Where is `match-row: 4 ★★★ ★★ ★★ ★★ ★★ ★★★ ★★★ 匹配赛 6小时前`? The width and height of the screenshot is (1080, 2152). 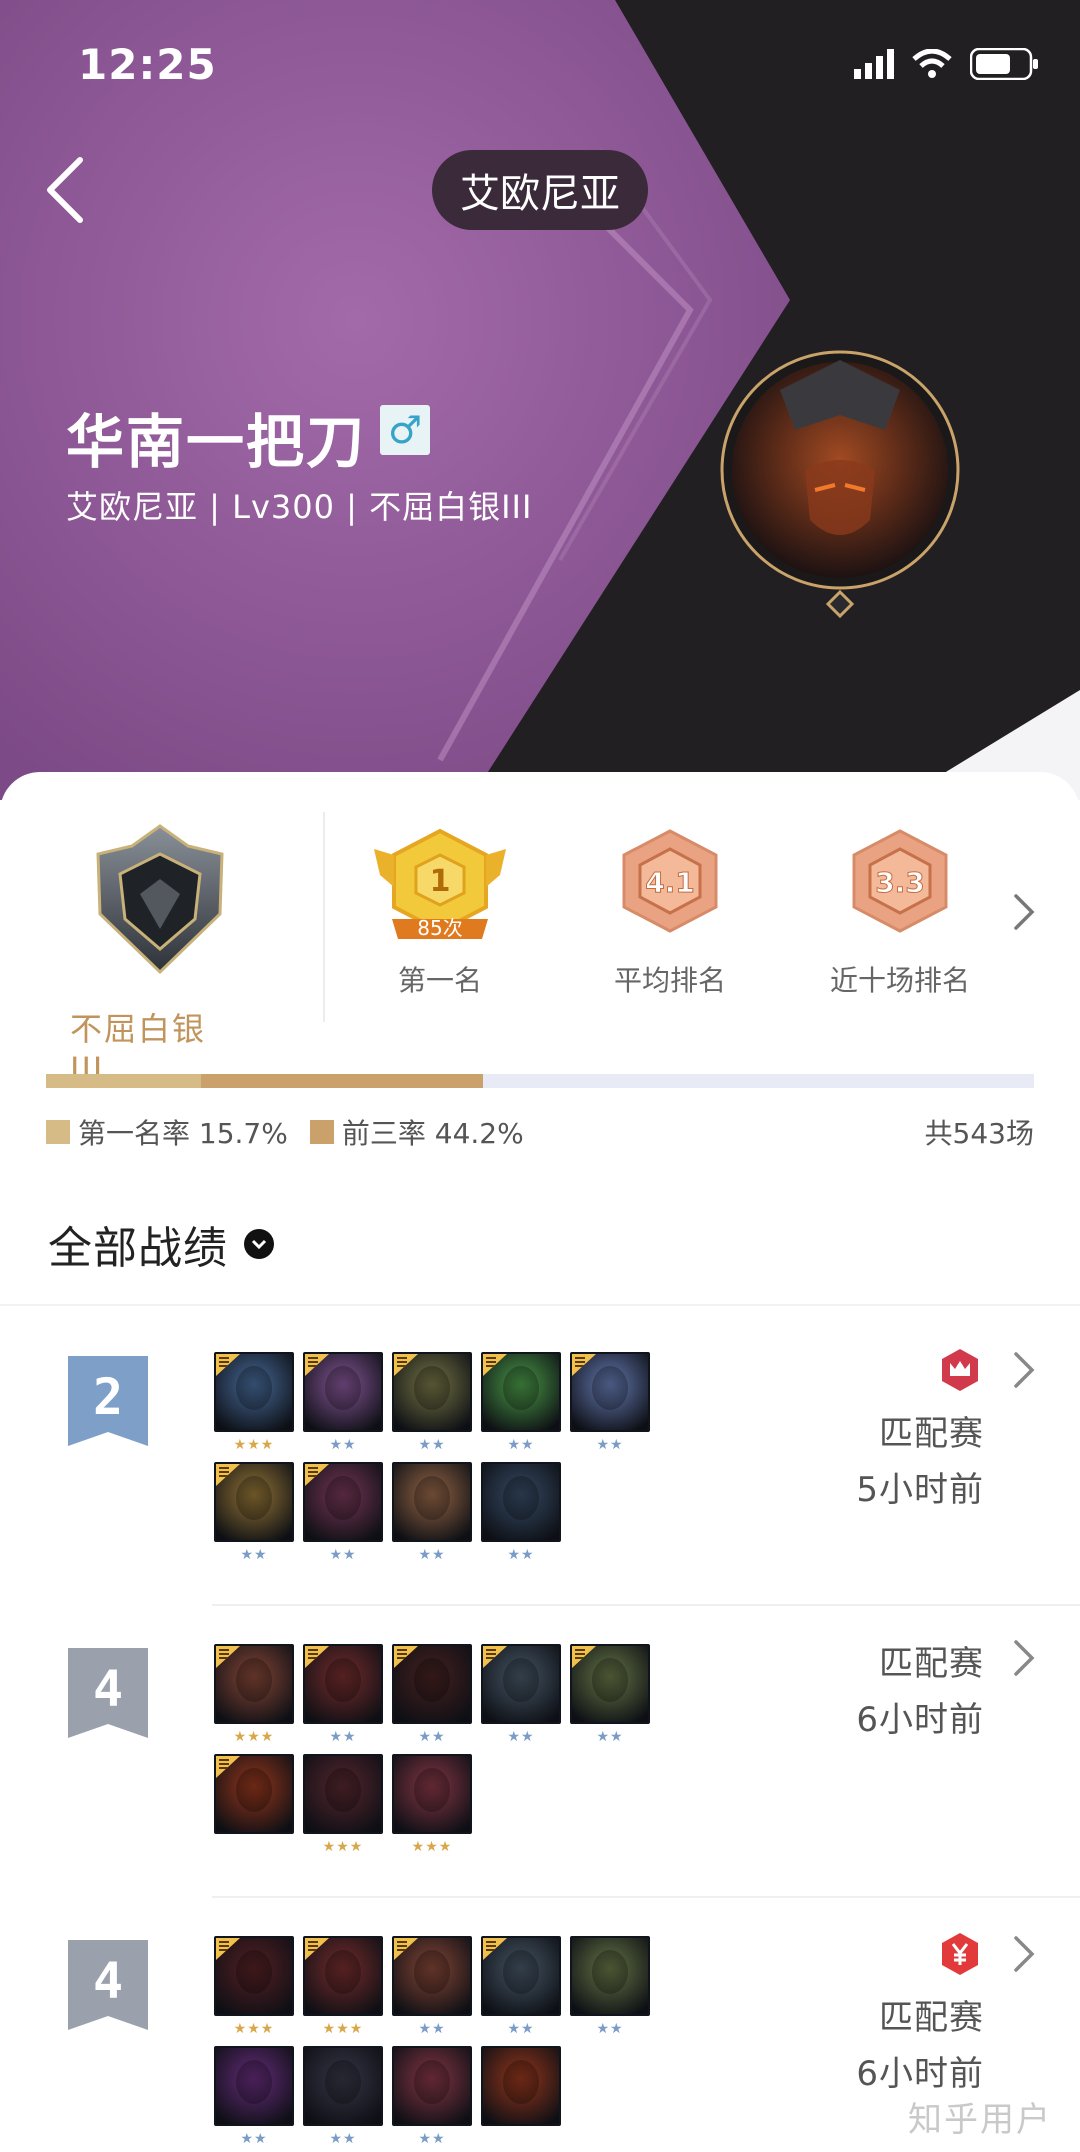
match-row: 4 ★★★ ★★ ★★ ★★ ★★ ★★★ ★★★ 匹配赛 6小时前 is located at coordinates (540, 1753).